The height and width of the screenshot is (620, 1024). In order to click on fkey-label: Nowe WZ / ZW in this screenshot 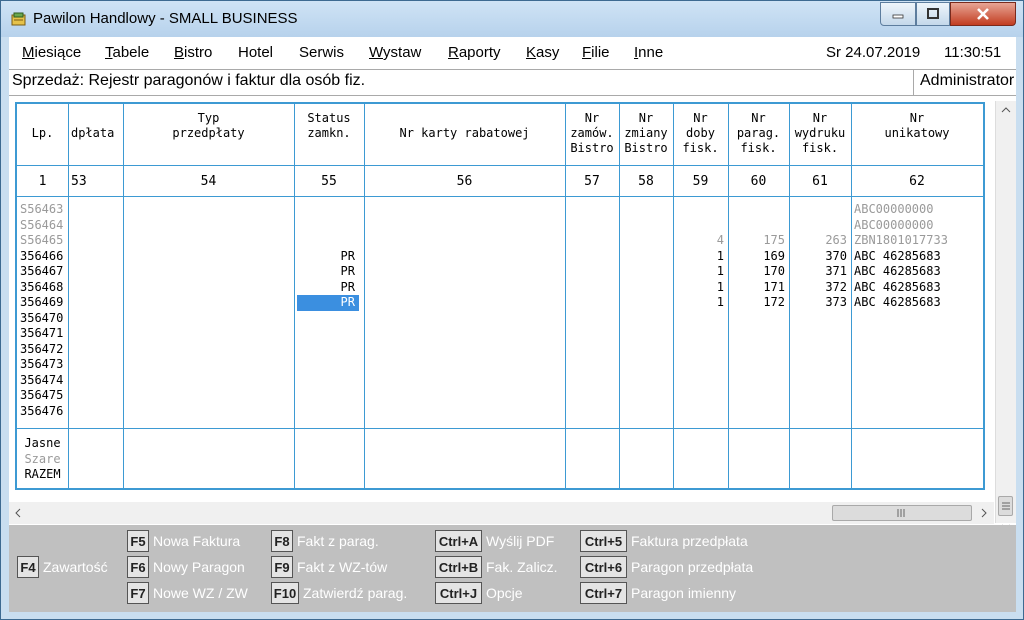, I will do `click(200, 593)`.